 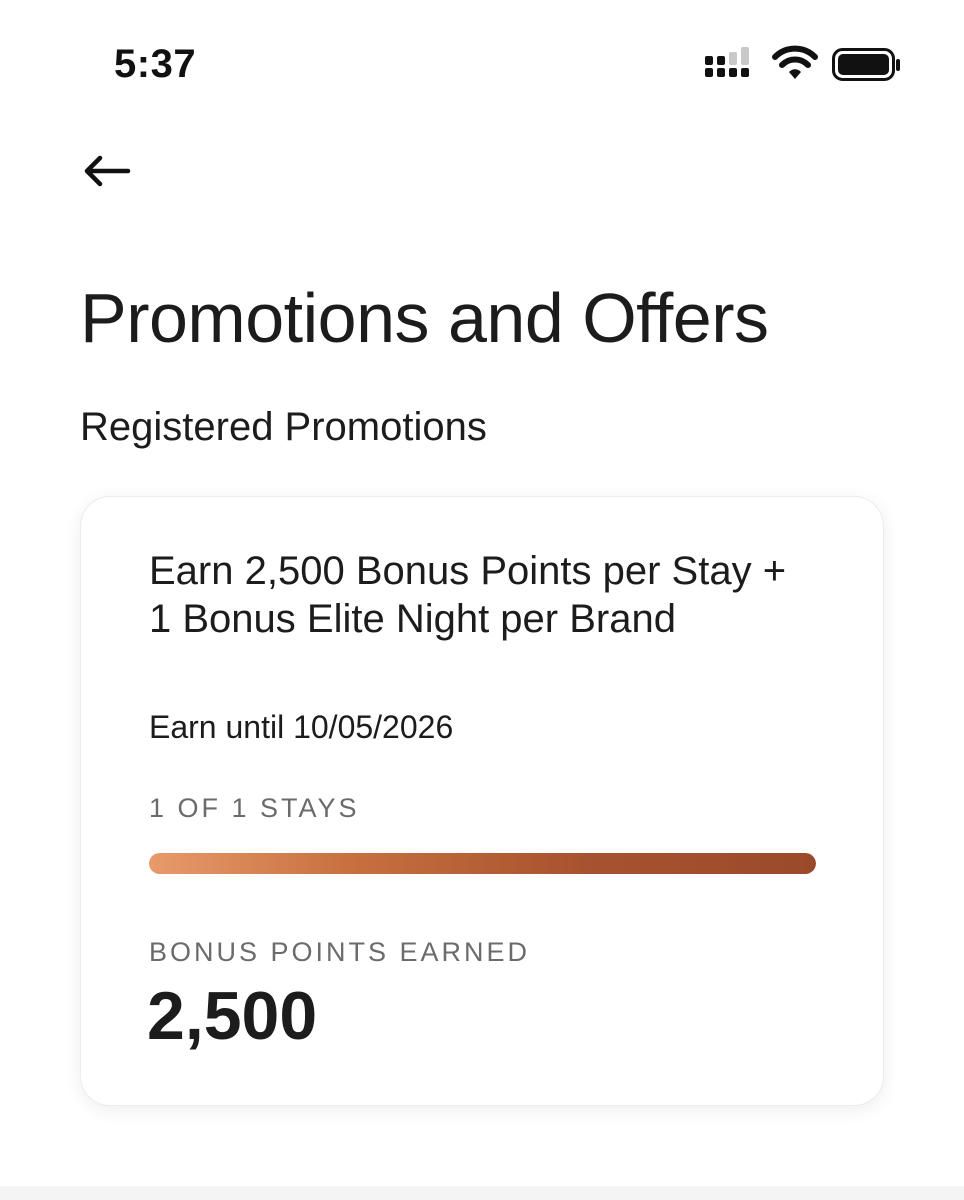 What do you see at coordinates (482, 60) in the screenshot?
I see `status-bar: 5:37` at bounding box center [482, 60].